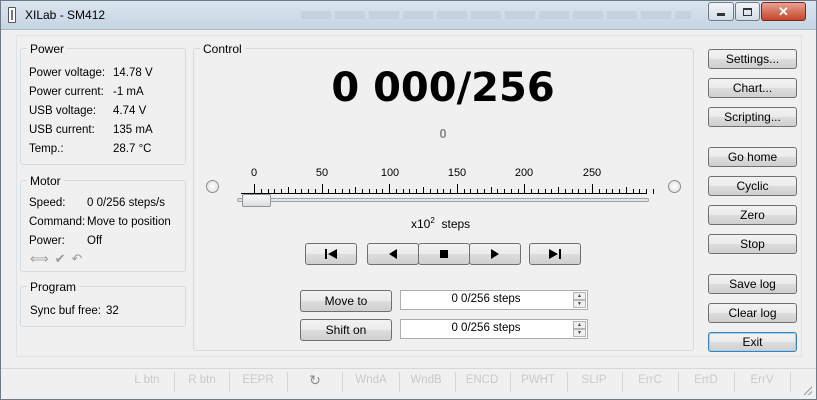 The width and height of the screenshot is (817, 400). I want to click on status-slip: SLIP, so click(594, 380).